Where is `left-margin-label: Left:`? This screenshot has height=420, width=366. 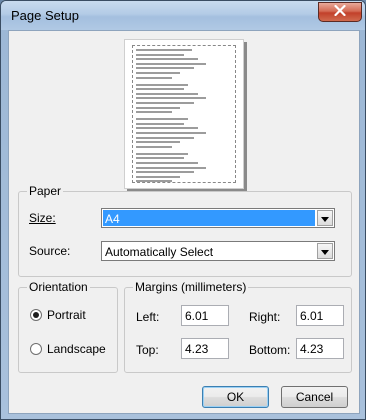 left-margin-label: Left: is located at coordinates (148, 317).